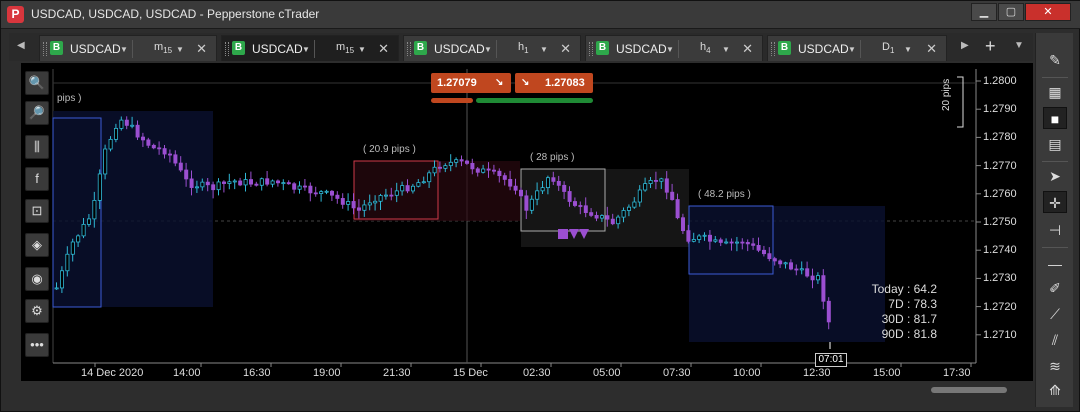 The width and height of the screenshot is (1080, 412). I want to click on trendlines-icon: ⫽, so click(1055, 340).